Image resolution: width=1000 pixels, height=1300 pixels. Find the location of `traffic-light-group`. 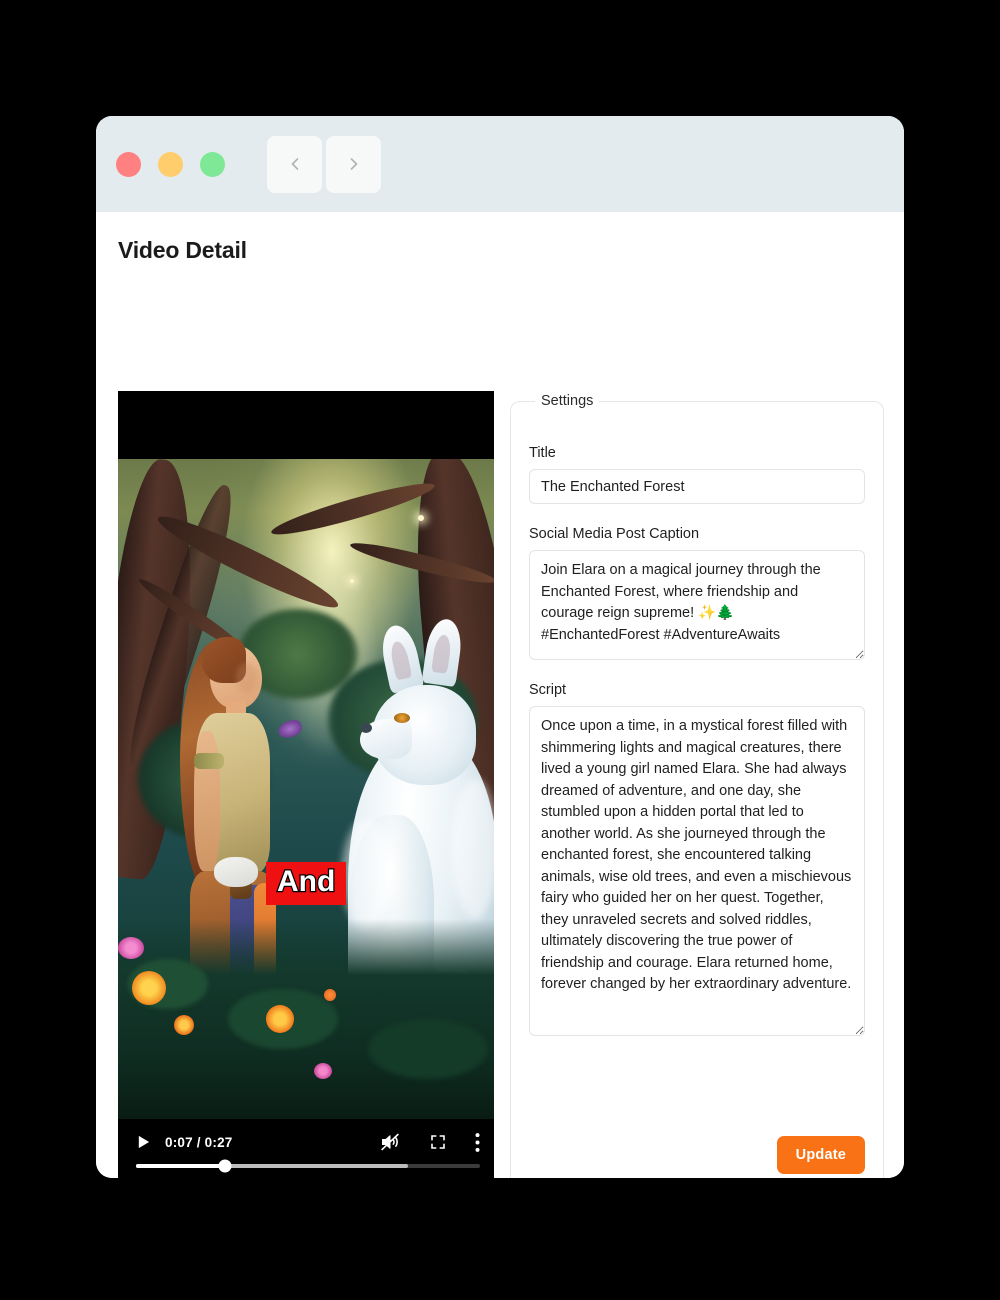

traffic-light-group is located at coordinates (170, 164).